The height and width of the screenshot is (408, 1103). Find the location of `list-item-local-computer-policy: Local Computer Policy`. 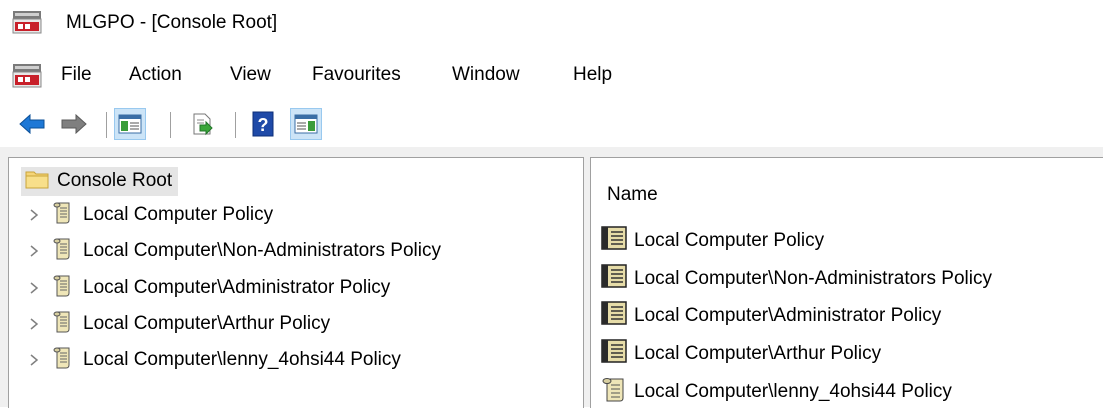

list-item-local-computer-policy: Local Computer Policy is located at coordinates (712, 241).